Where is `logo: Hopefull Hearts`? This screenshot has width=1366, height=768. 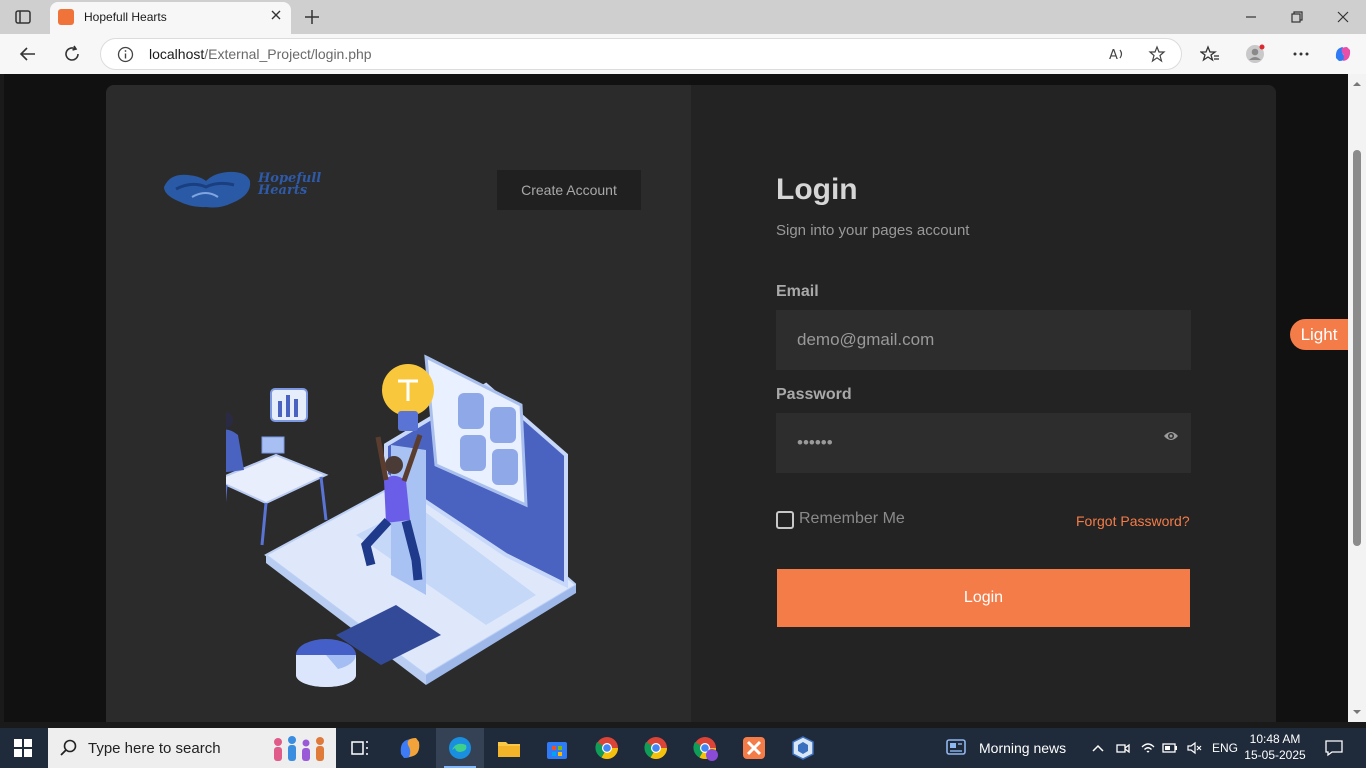
logo: Hopefull Hearts is located at coordinates (262, 190).